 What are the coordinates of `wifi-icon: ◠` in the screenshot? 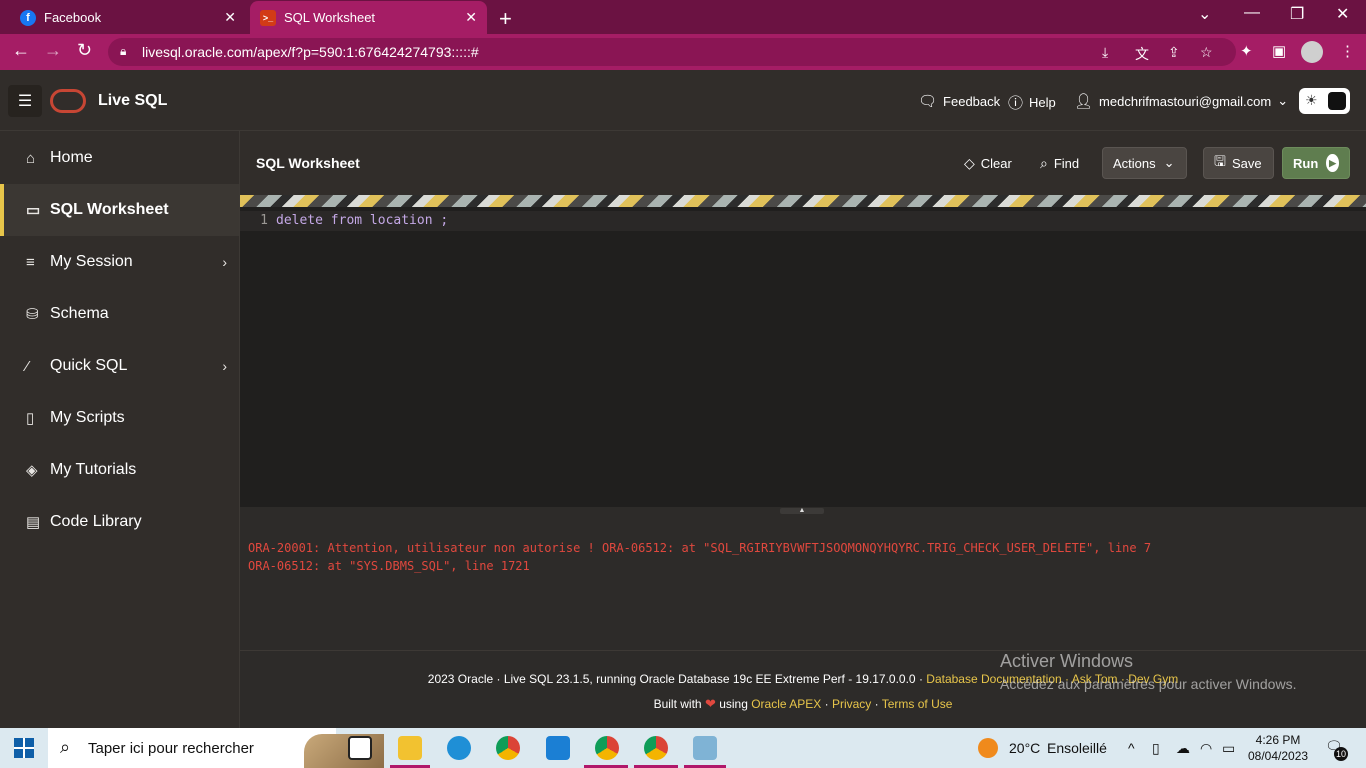 It's located at (1206, 748).